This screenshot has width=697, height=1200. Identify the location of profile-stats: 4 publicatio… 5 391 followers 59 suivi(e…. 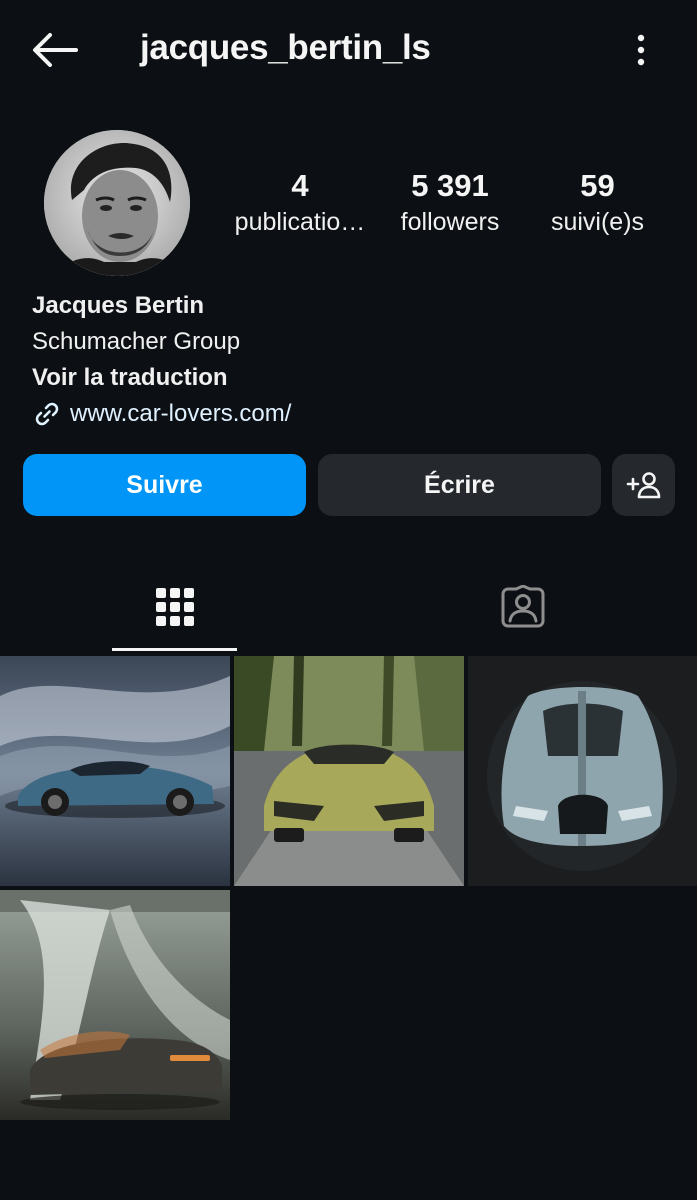
(445, 208).